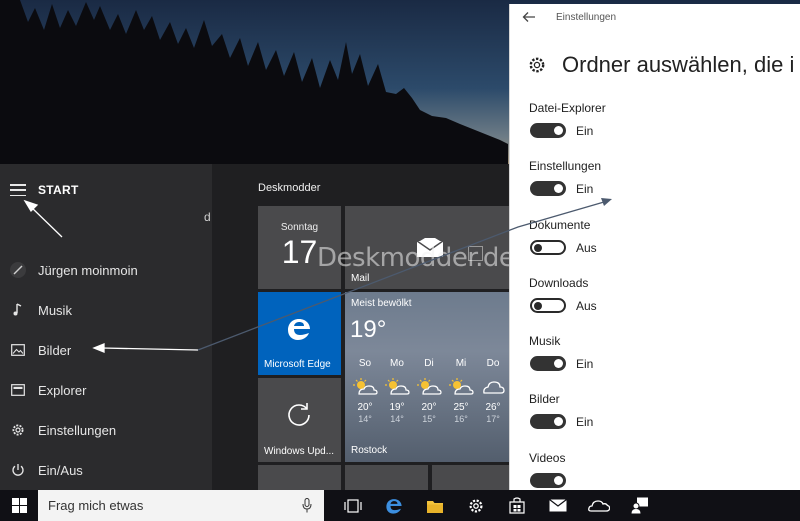  What do you see at coordinates (106, 270) in the screenshot?
I see `rail-item-user: Jürgen moinmoin` at bounding box center [106, 270].